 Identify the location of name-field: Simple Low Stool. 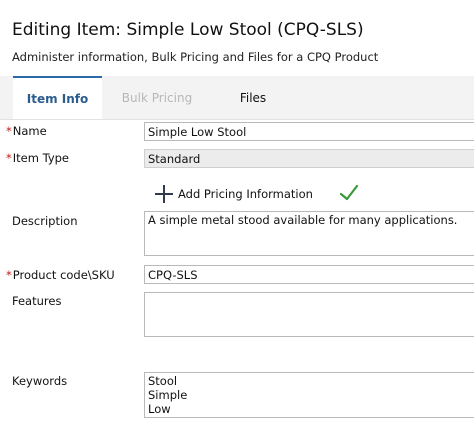
(309, 131).